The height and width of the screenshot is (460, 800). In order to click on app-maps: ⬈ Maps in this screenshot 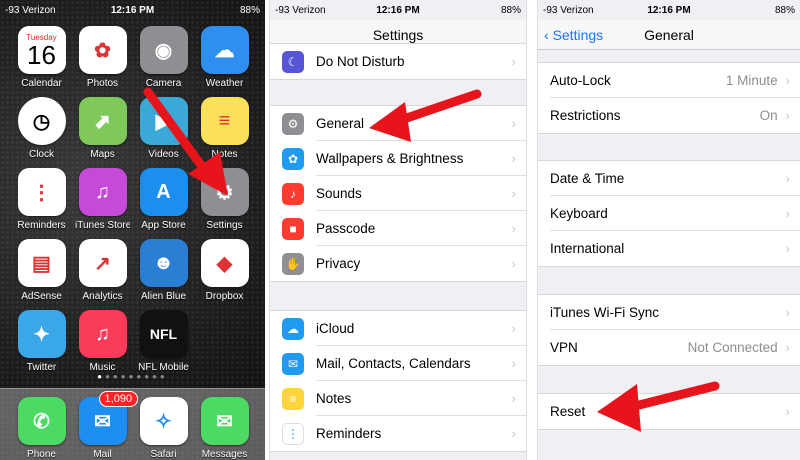, I will do `click(102, 128)`.